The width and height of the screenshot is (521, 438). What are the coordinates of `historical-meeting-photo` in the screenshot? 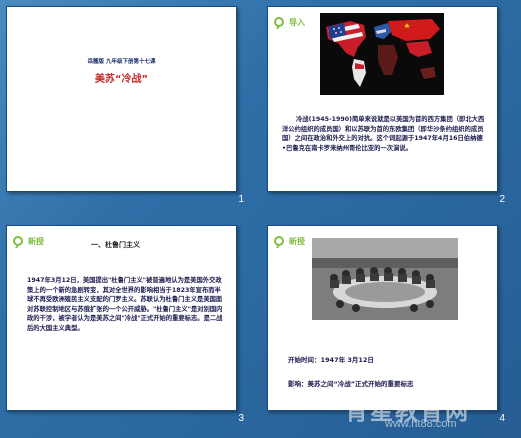 It's located at (385, 279).